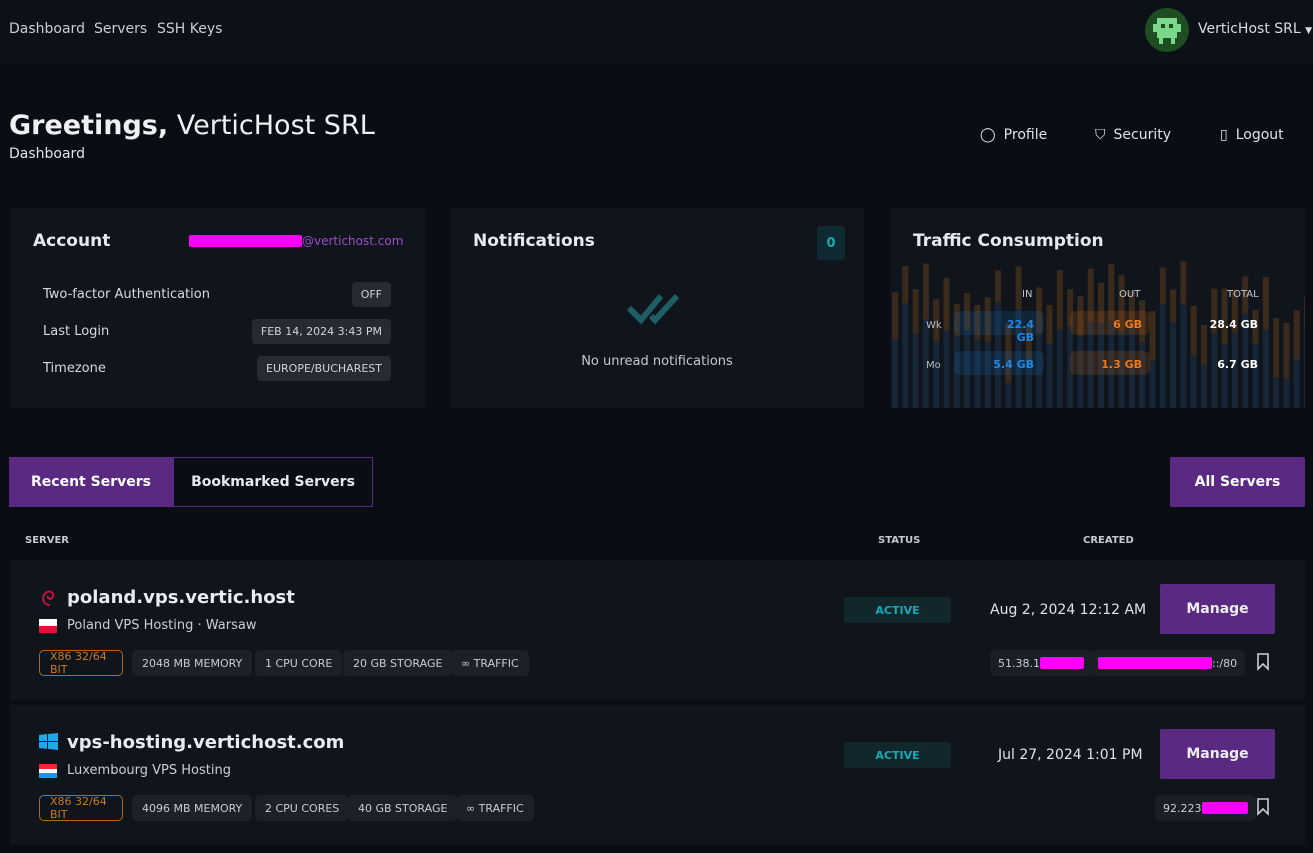 This screenshot has width=1313, height=853. What do you see at coordinates (1237, 482) in the screenshot?
I see `all-servers-button: All Servers` at bounding box center [1237, 482].